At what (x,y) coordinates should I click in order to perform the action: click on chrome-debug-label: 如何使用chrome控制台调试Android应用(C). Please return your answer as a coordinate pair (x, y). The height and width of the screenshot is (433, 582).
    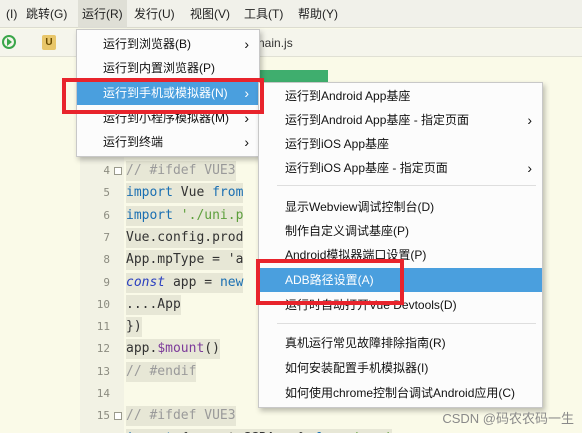
    Looking at the image, I should click on (400, 393).